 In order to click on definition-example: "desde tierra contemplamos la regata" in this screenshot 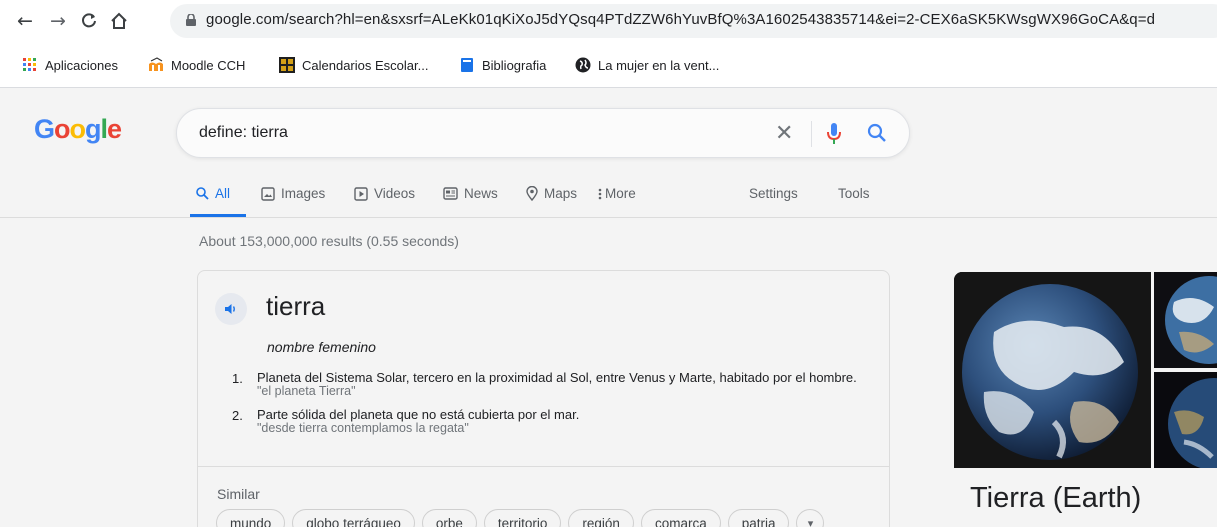, I will do `click(363, 428)`.